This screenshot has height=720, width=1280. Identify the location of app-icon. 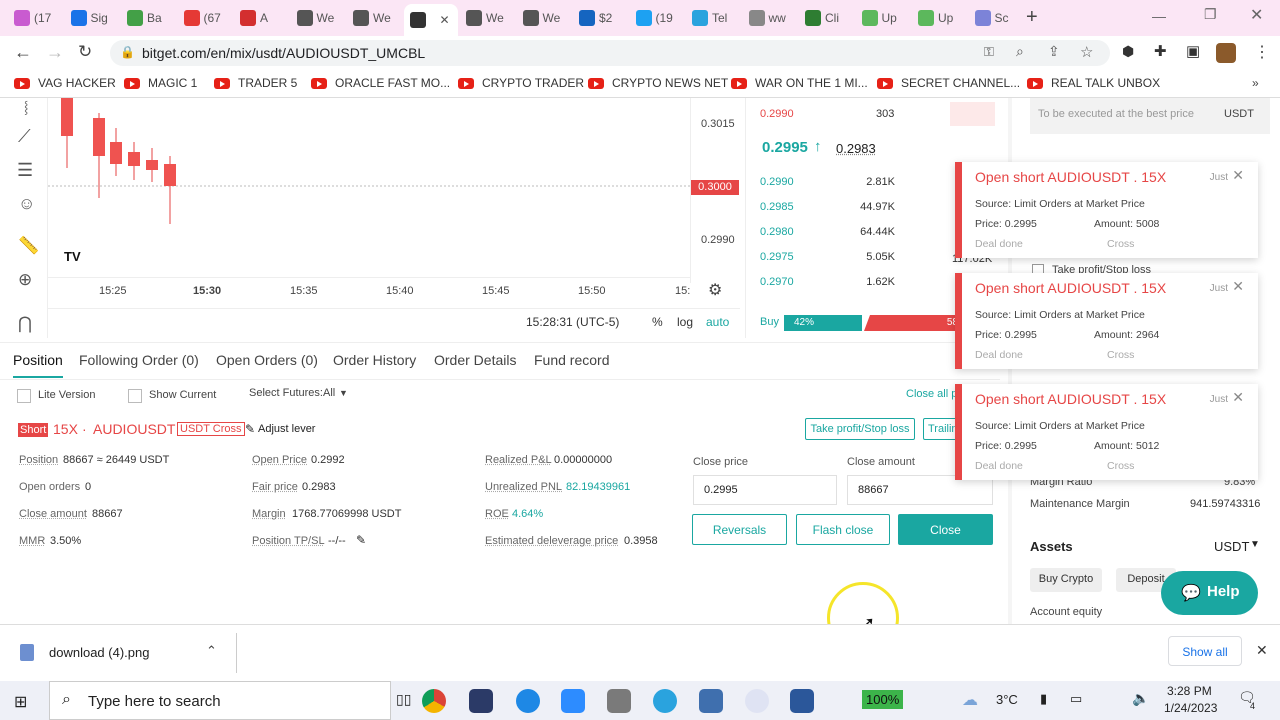
(481, 701).